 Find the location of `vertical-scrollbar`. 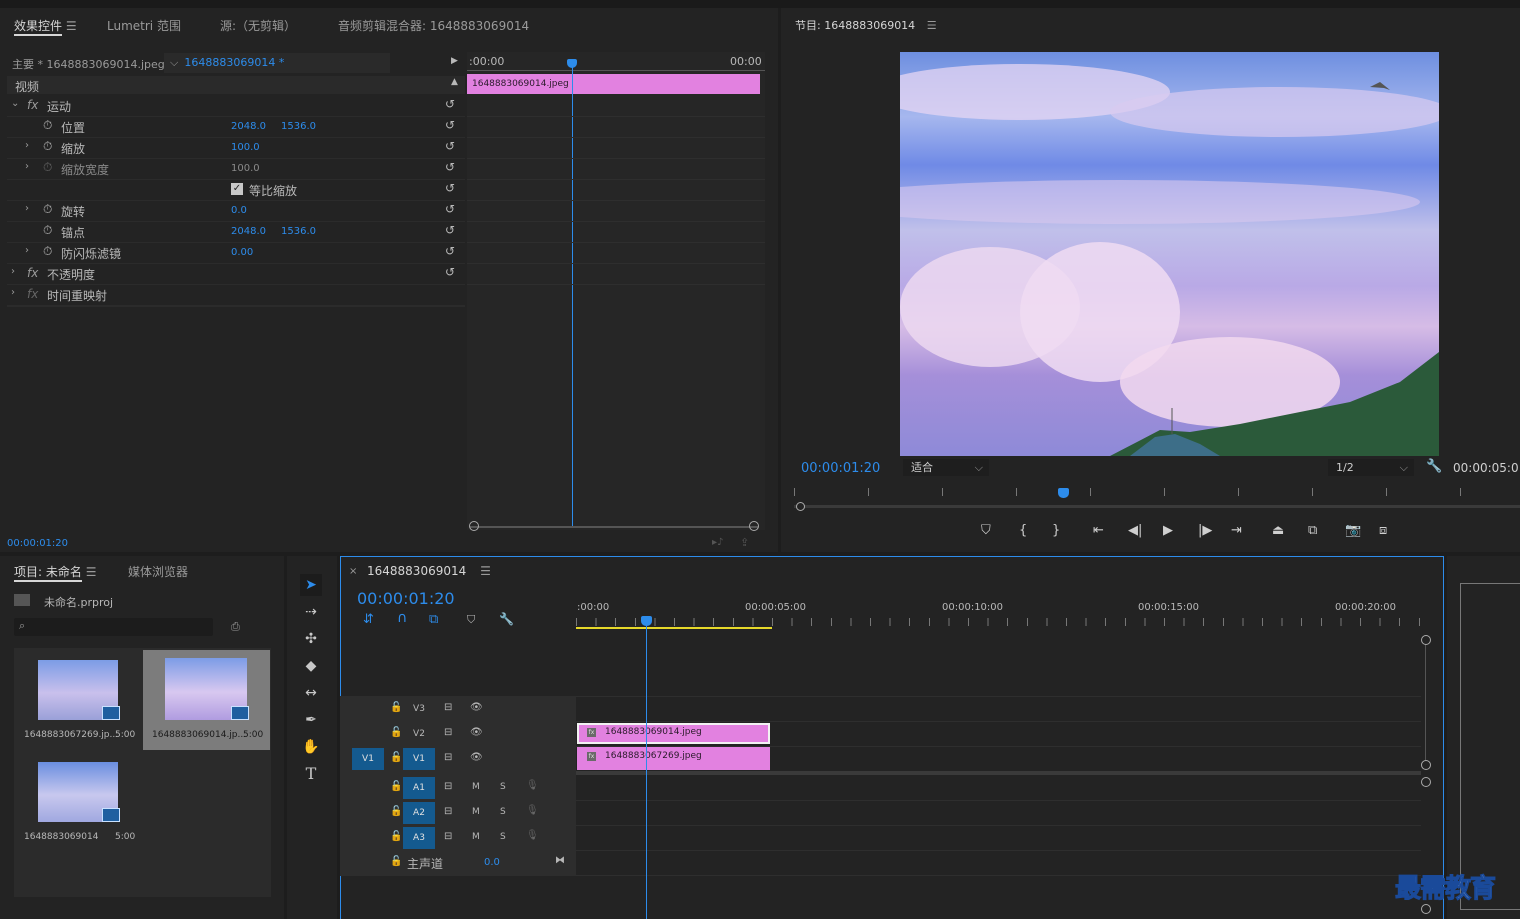

vertical-scrollbar is located at coordinates (1425, 702).